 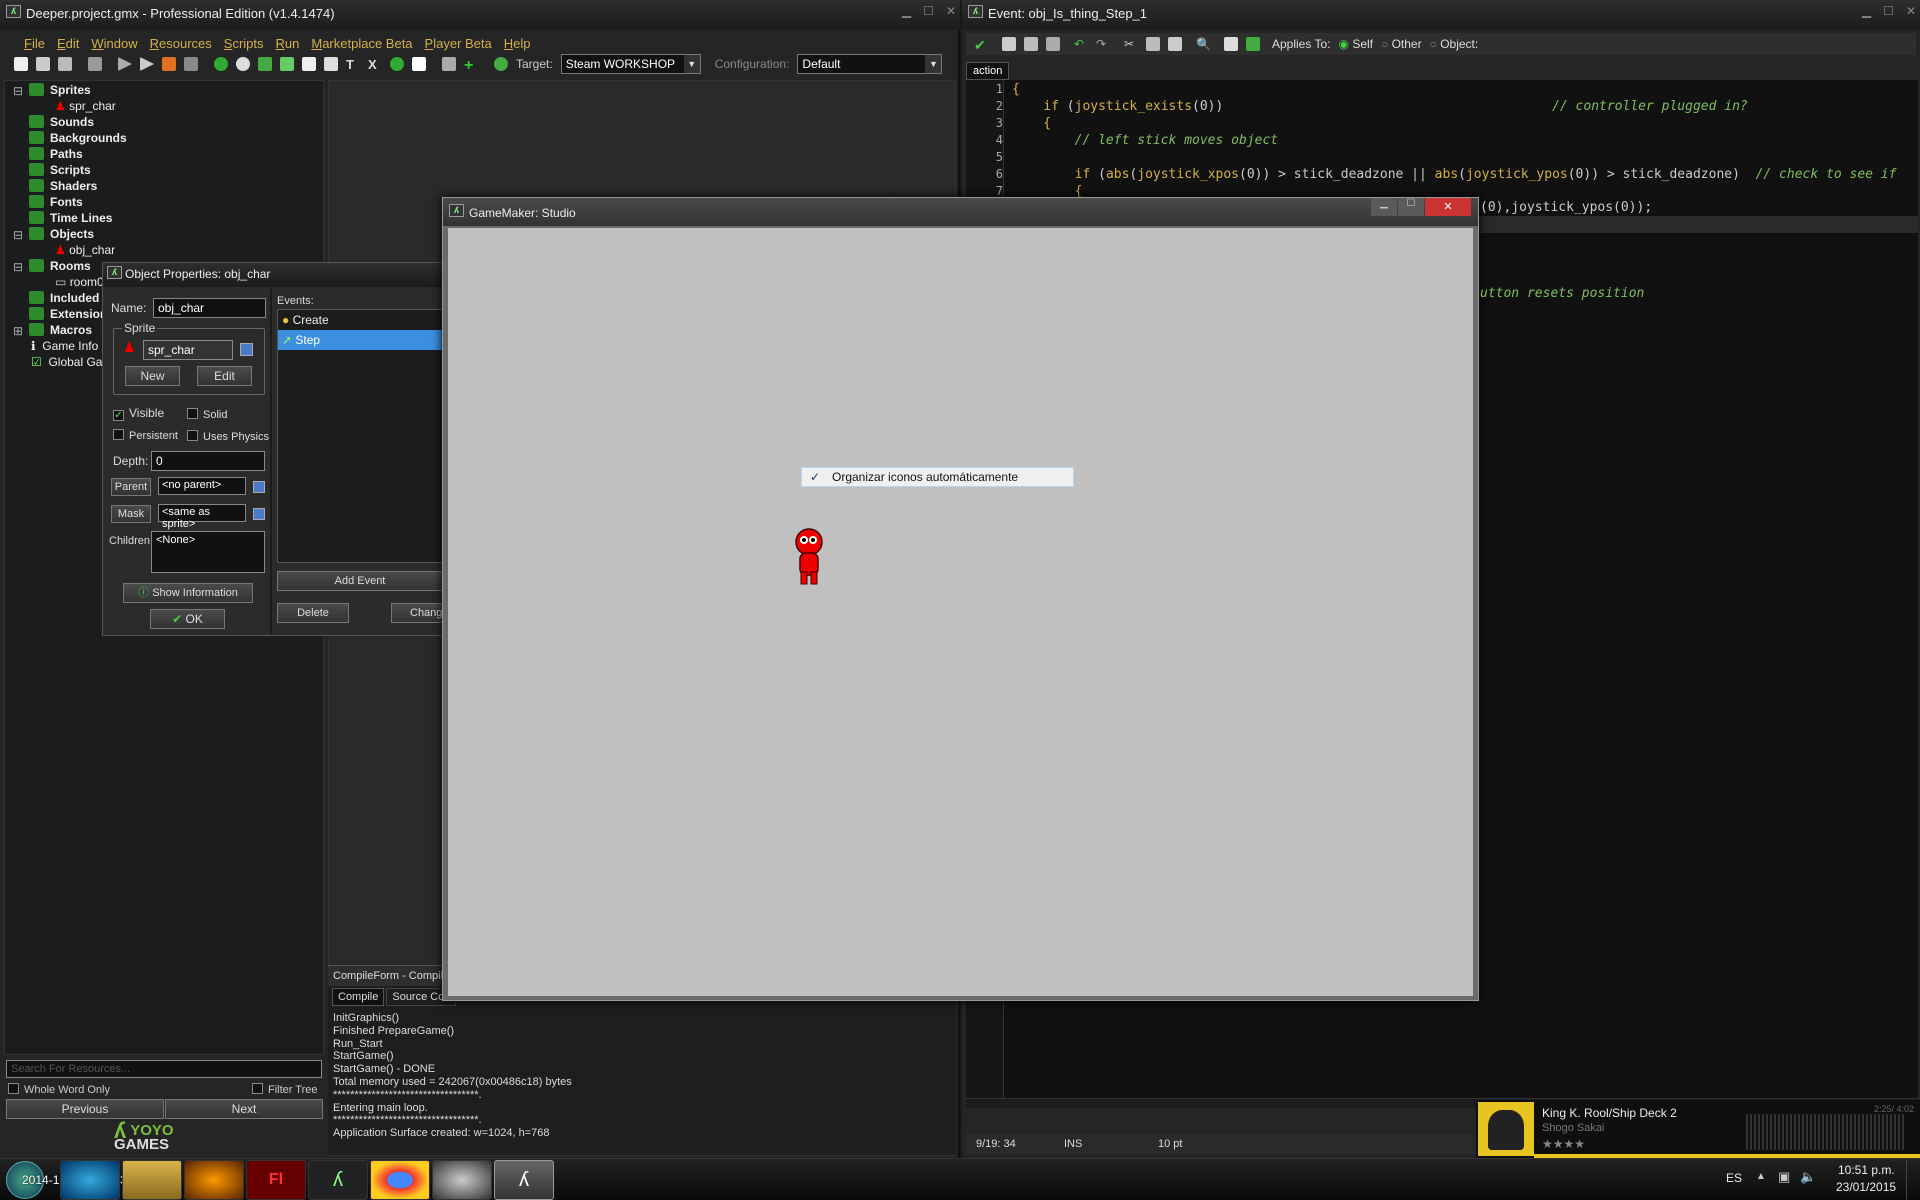 I want to click on add-icon: +, so click(x=471, y=65).